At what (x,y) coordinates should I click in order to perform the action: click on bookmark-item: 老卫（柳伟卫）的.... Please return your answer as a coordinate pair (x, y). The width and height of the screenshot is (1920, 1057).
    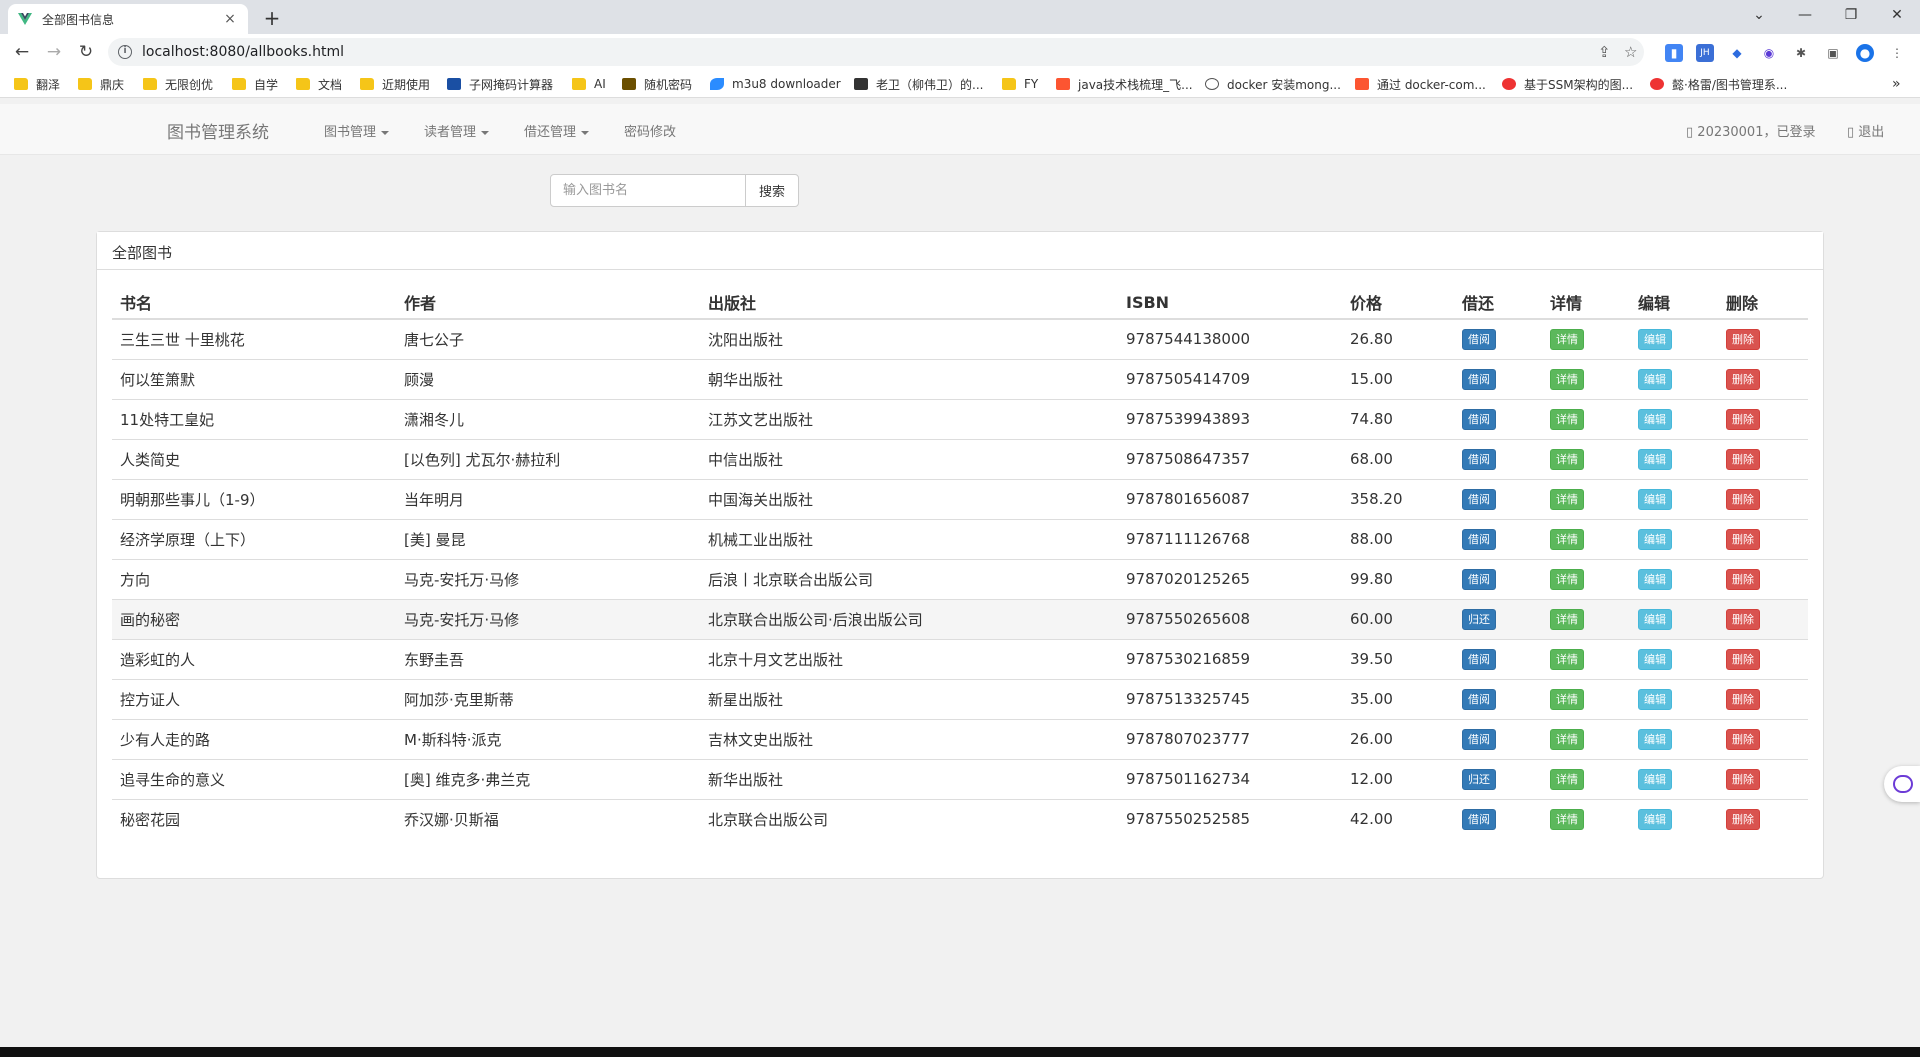
    Looking at the image, I should click on (918, 84).